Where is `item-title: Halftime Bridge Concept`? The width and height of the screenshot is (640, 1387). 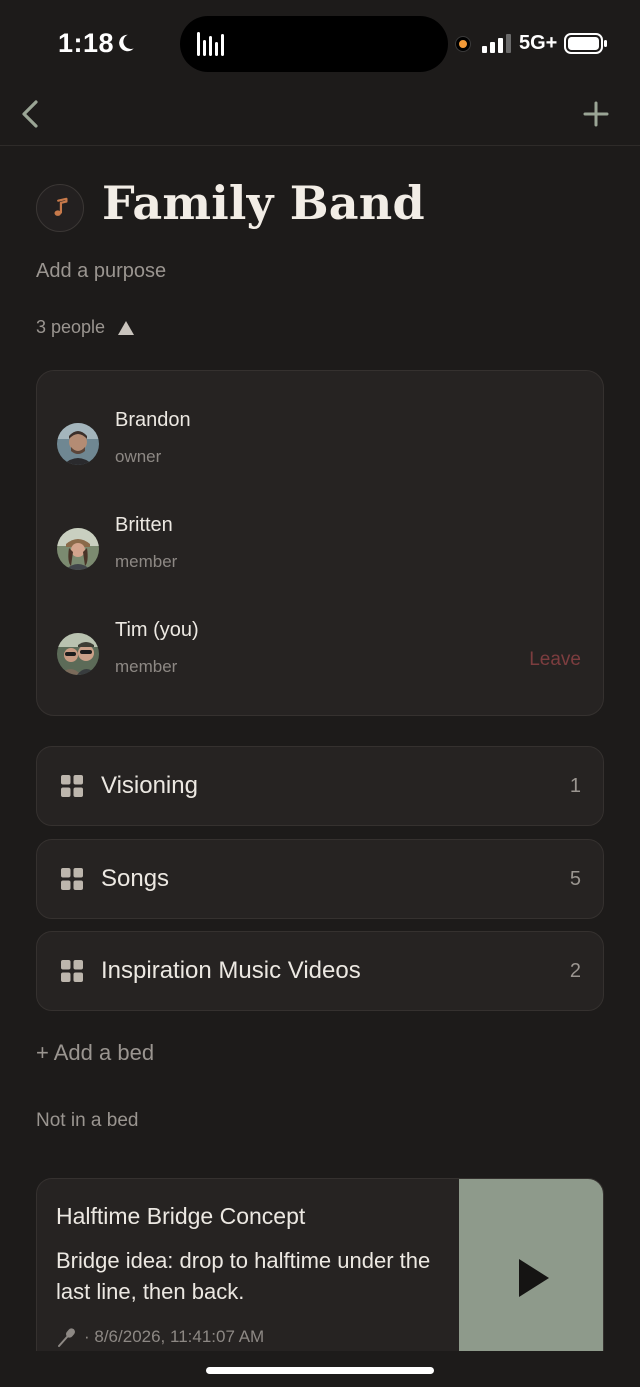 item-title: Halftime Bridge Concept is located at coordinates (181, 1216).